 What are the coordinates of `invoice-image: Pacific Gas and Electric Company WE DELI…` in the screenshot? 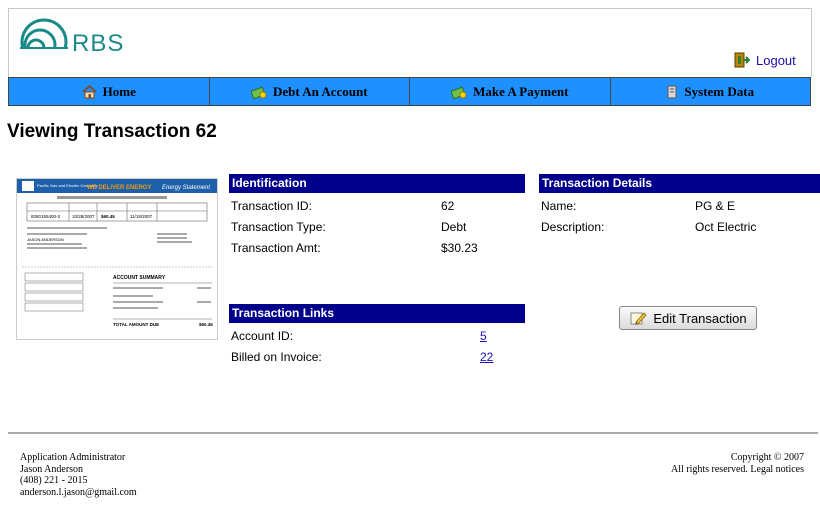 It's located at (117, 253).